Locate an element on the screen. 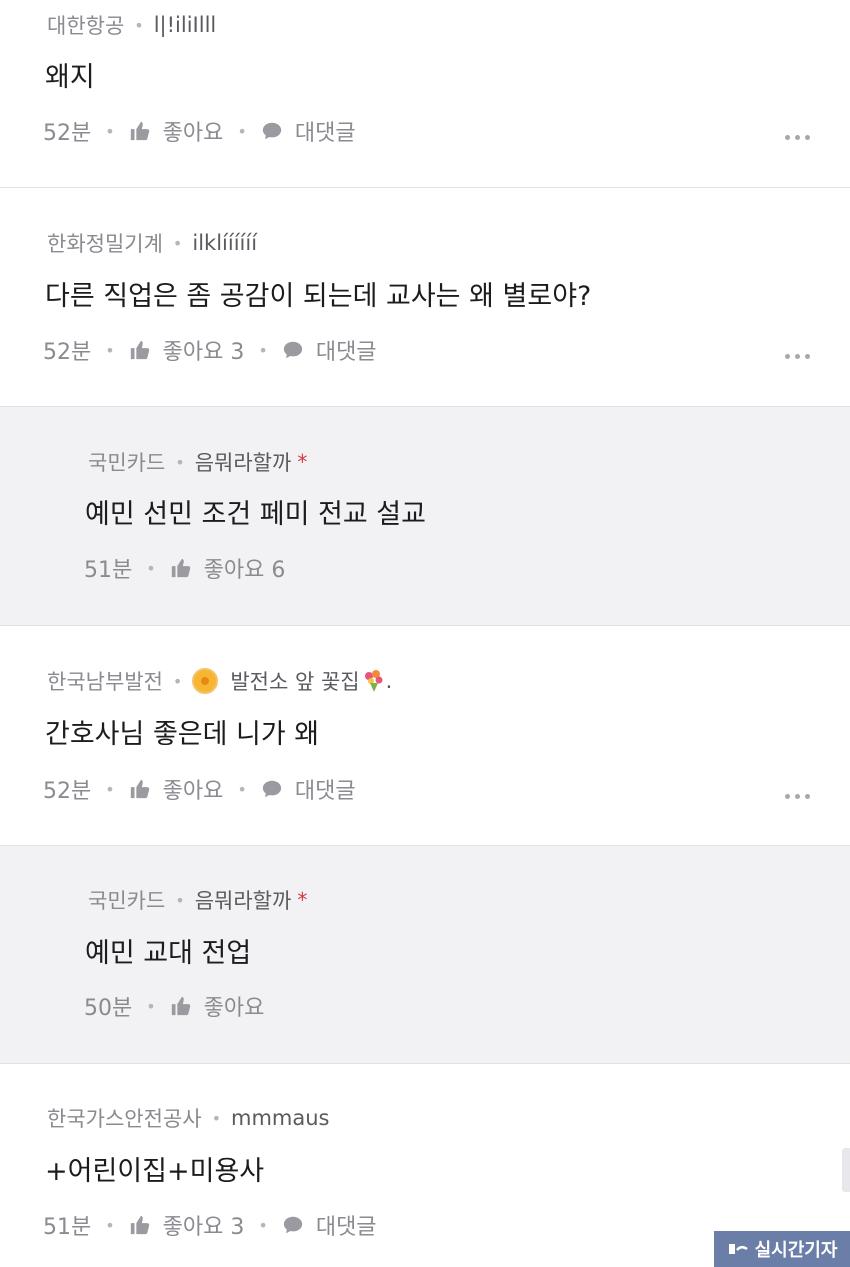  comment-text: 예민 교대 전업 is located at coordinates (168, 953).